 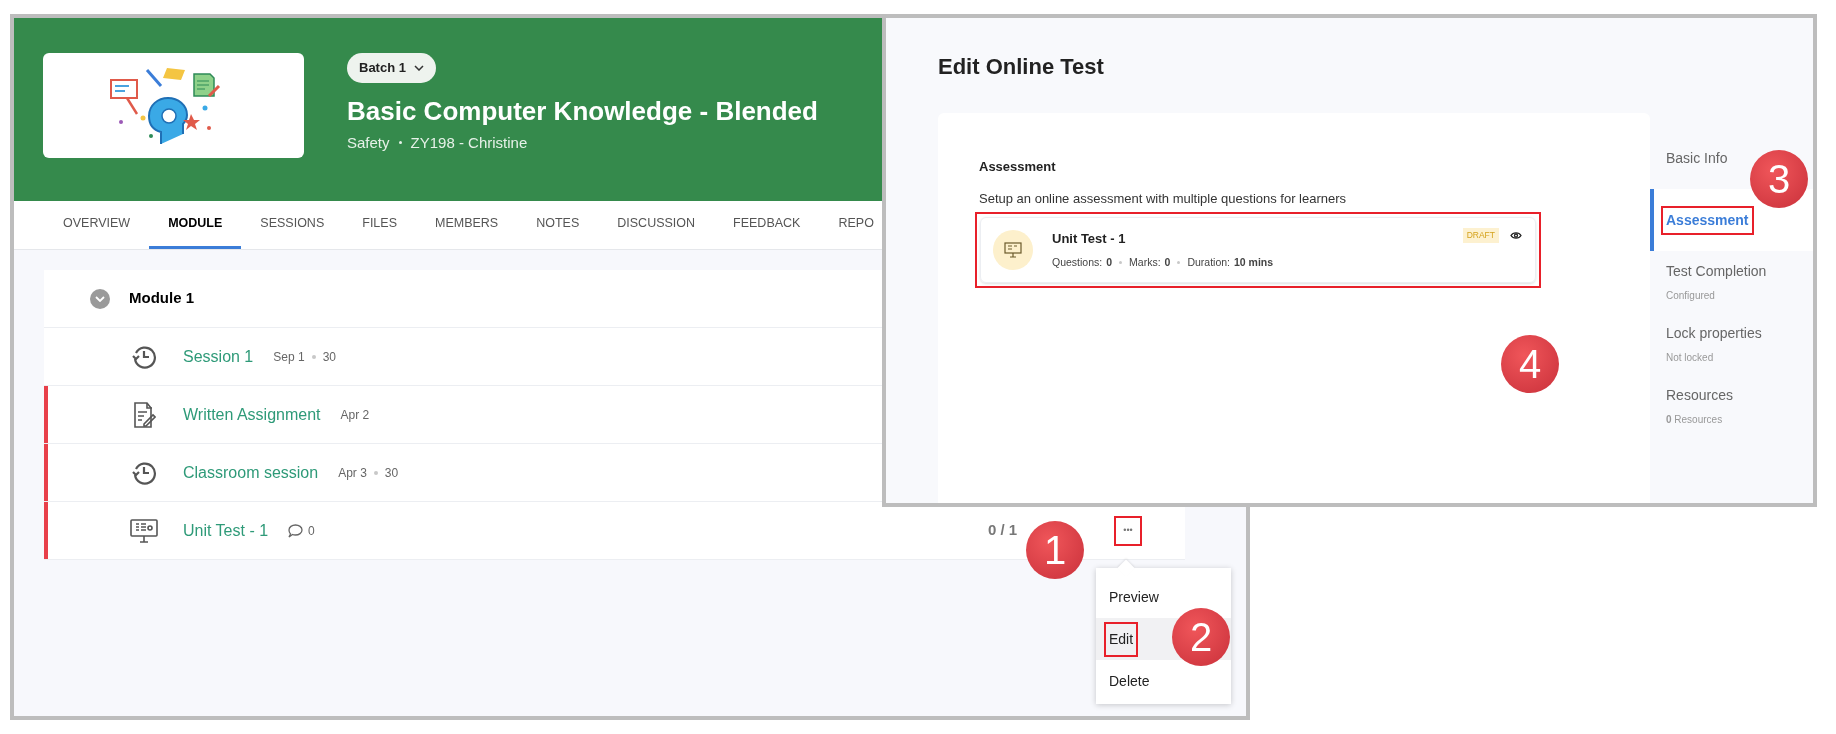 I want to click on test-stat-label: Duration:, so click(x=1208, y=262).